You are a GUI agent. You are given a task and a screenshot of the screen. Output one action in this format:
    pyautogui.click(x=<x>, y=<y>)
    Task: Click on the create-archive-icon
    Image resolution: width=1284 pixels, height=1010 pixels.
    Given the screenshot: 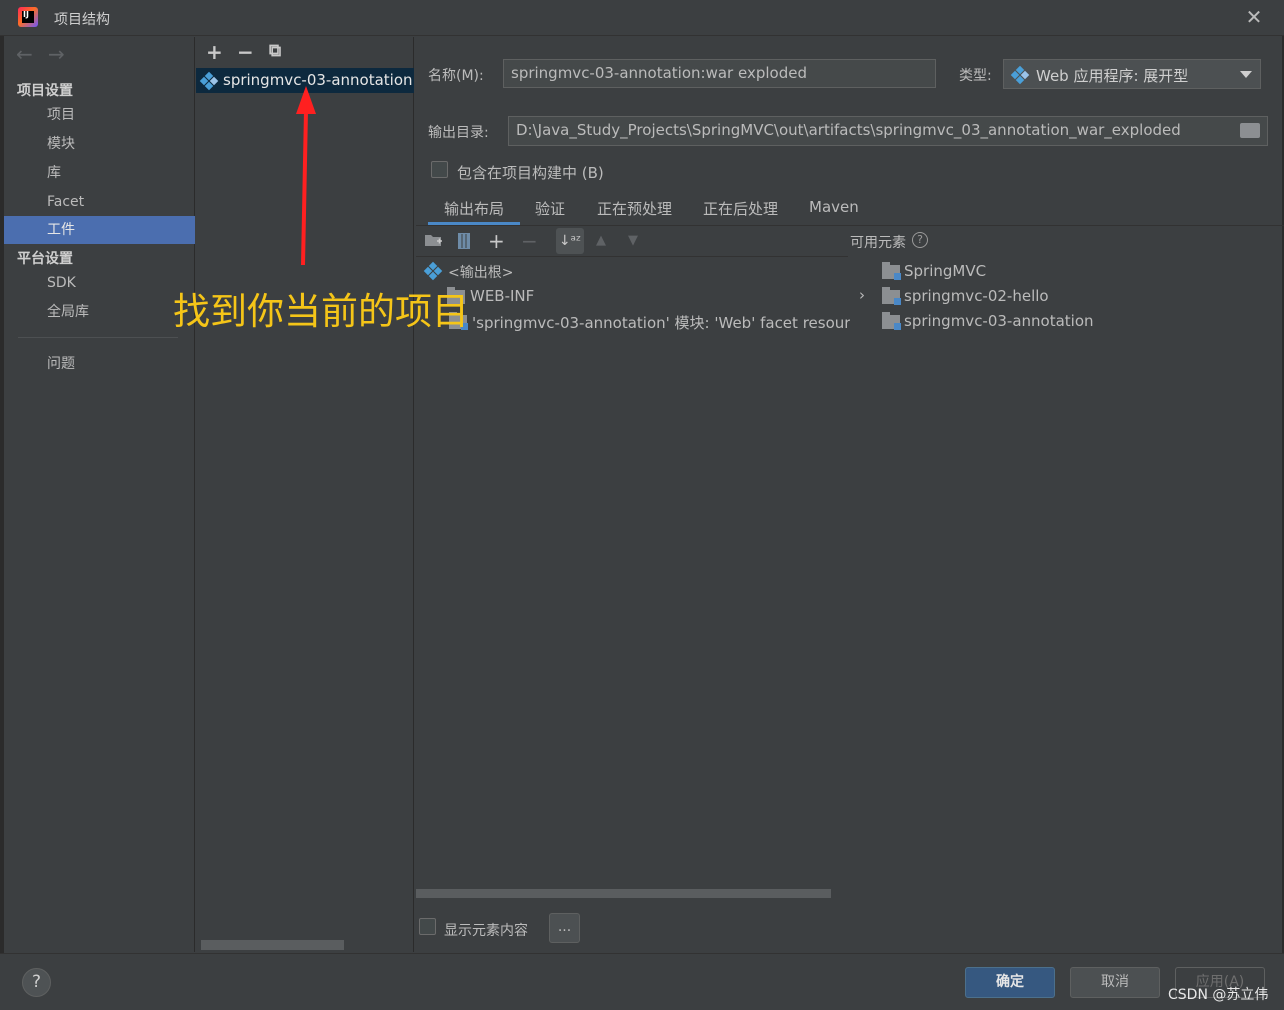 What is the action you would take?
    pyautogui.click(x=464, y=243)
    